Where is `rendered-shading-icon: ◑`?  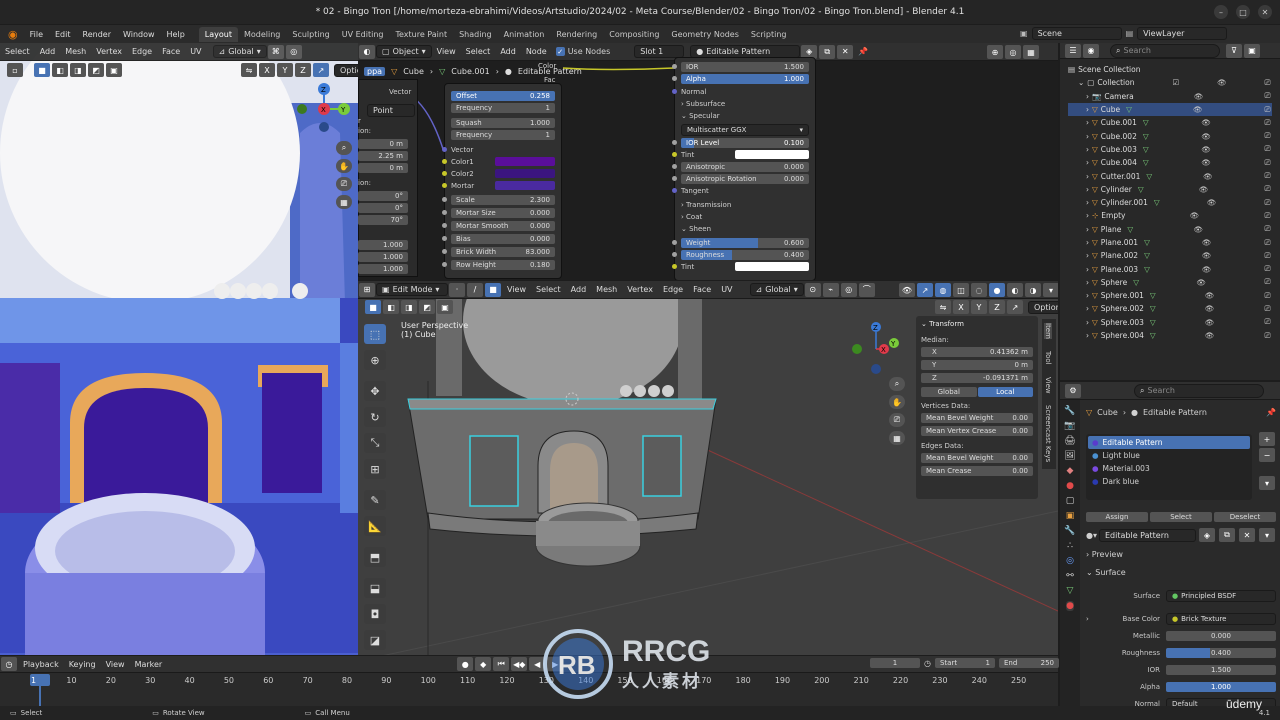
rendered-shading-icon: ◑ is located at coordinates (1033, 290).